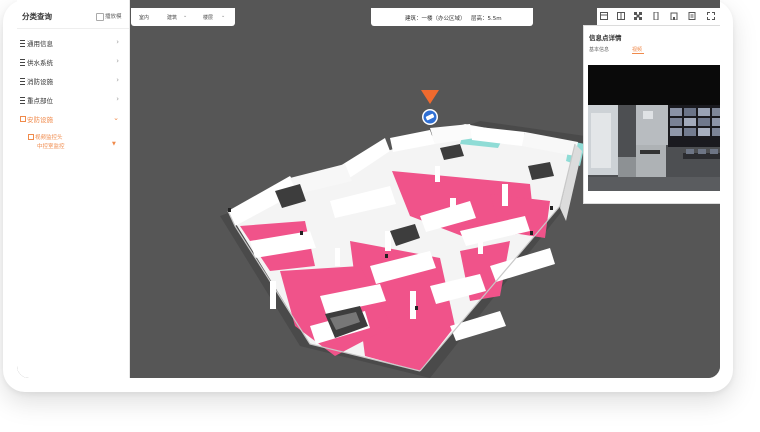 The width and height of the screenshot is (760, 432). Describe the element at coordinates (40, 44) in the screenshot. I see `sidebar-item-label: 通用信息` at that location.